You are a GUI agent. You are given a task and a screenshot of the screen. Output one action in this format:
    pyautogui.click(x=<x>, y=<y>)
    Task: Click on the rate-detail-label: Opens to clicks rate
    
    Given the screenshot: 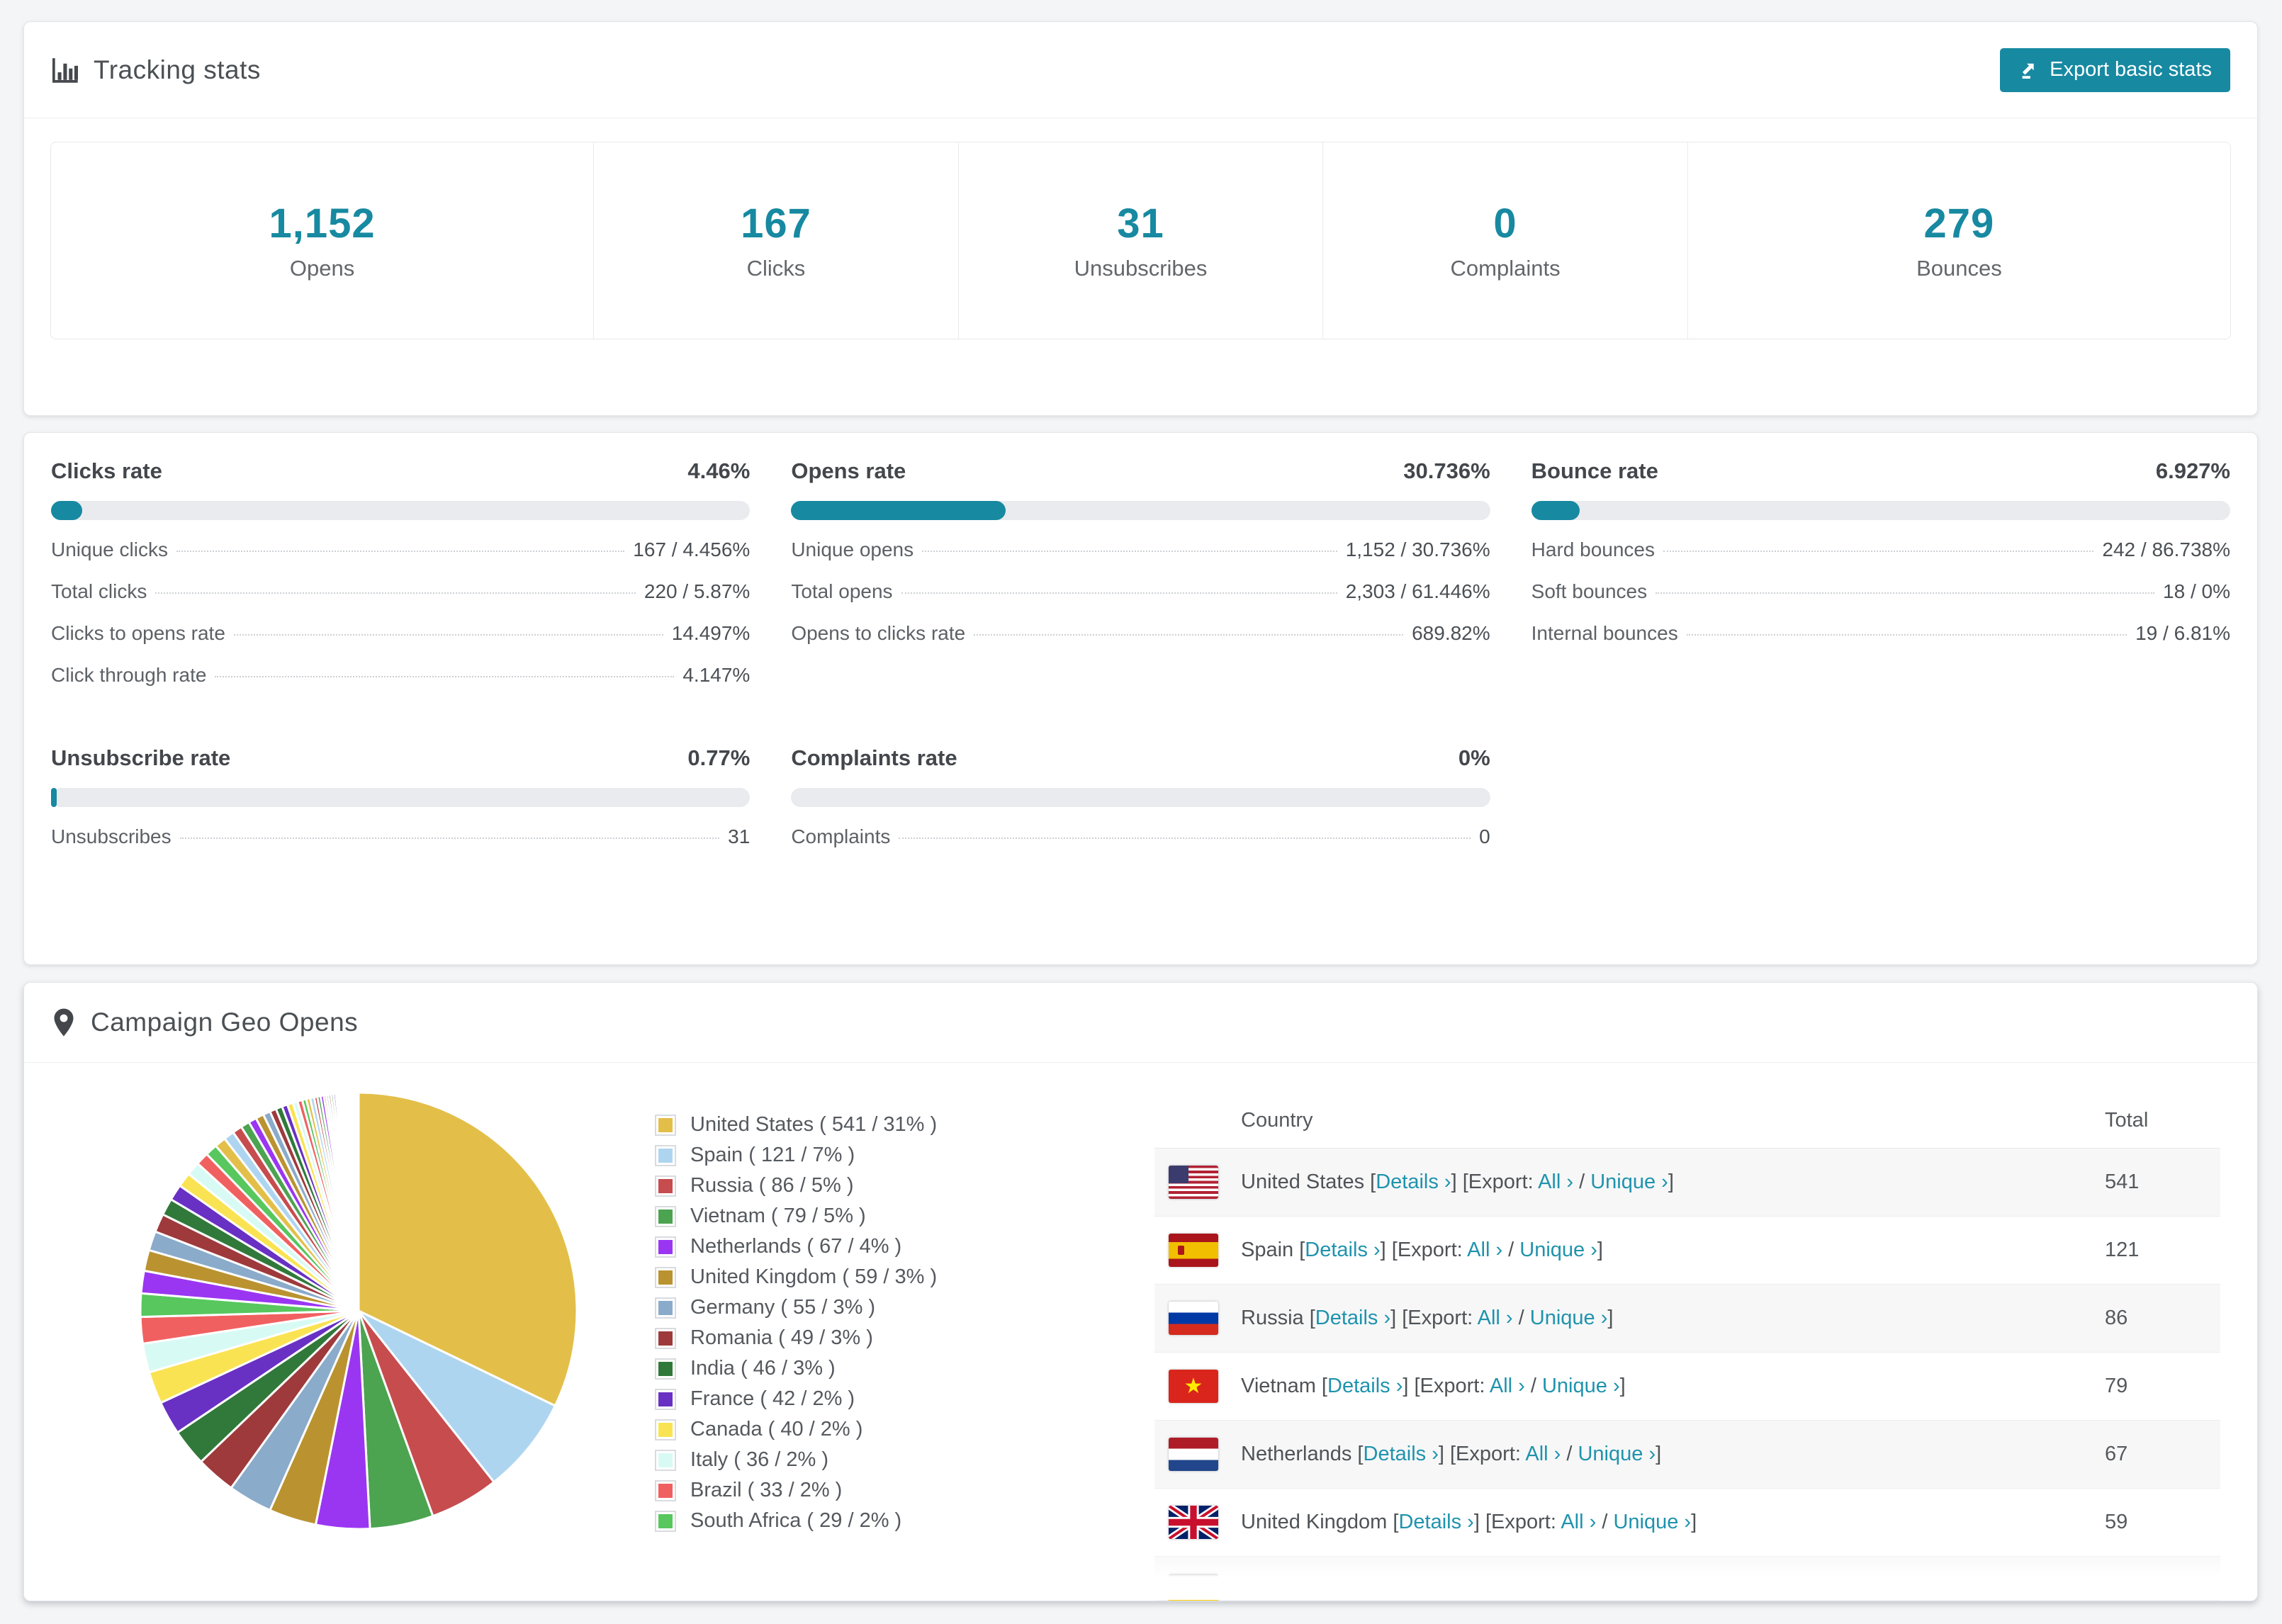 What is the action you would take?
    pyautogui.click(x=879, y=633)
    